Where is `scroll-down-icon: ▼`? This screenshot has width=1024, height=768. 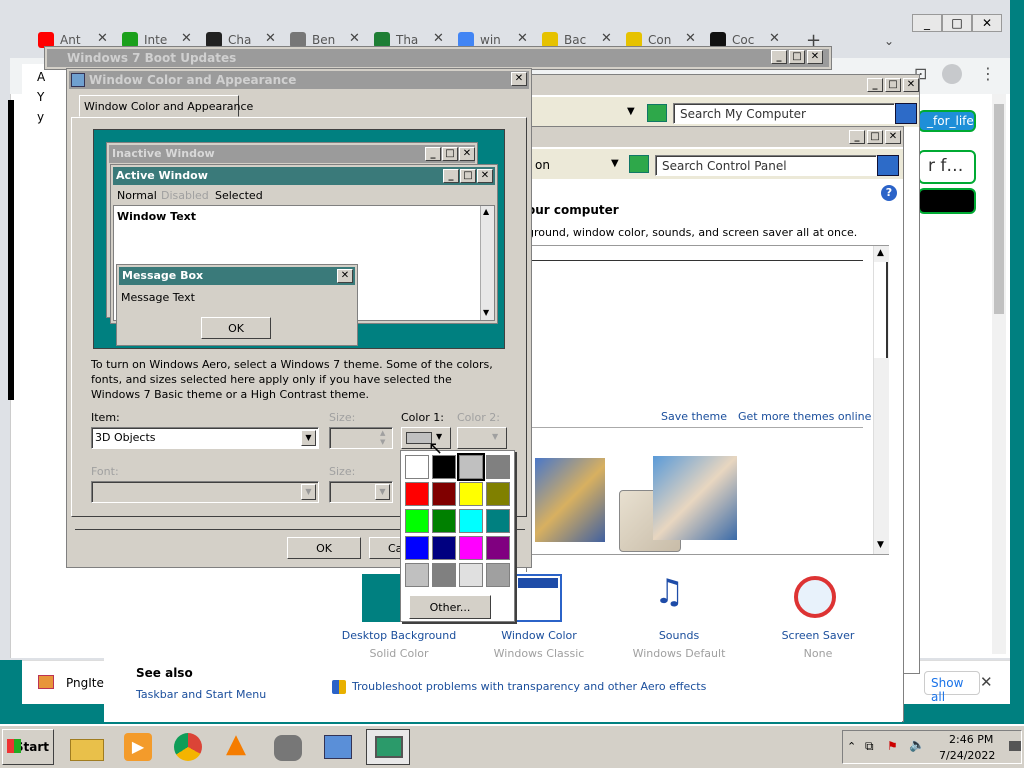
scroll-down-icon: ▼ is located at coordinates (880, 545).